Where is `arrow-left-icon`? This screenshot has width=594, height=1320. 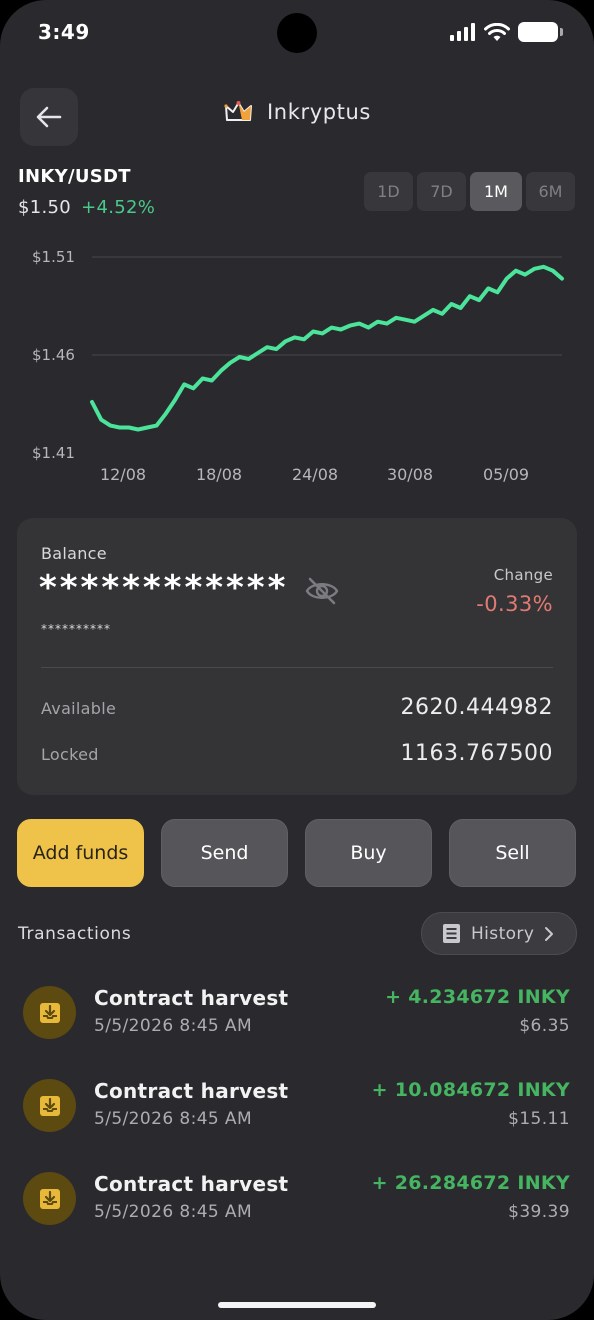
arrow-left-icon is located at coordinates (49, 117).